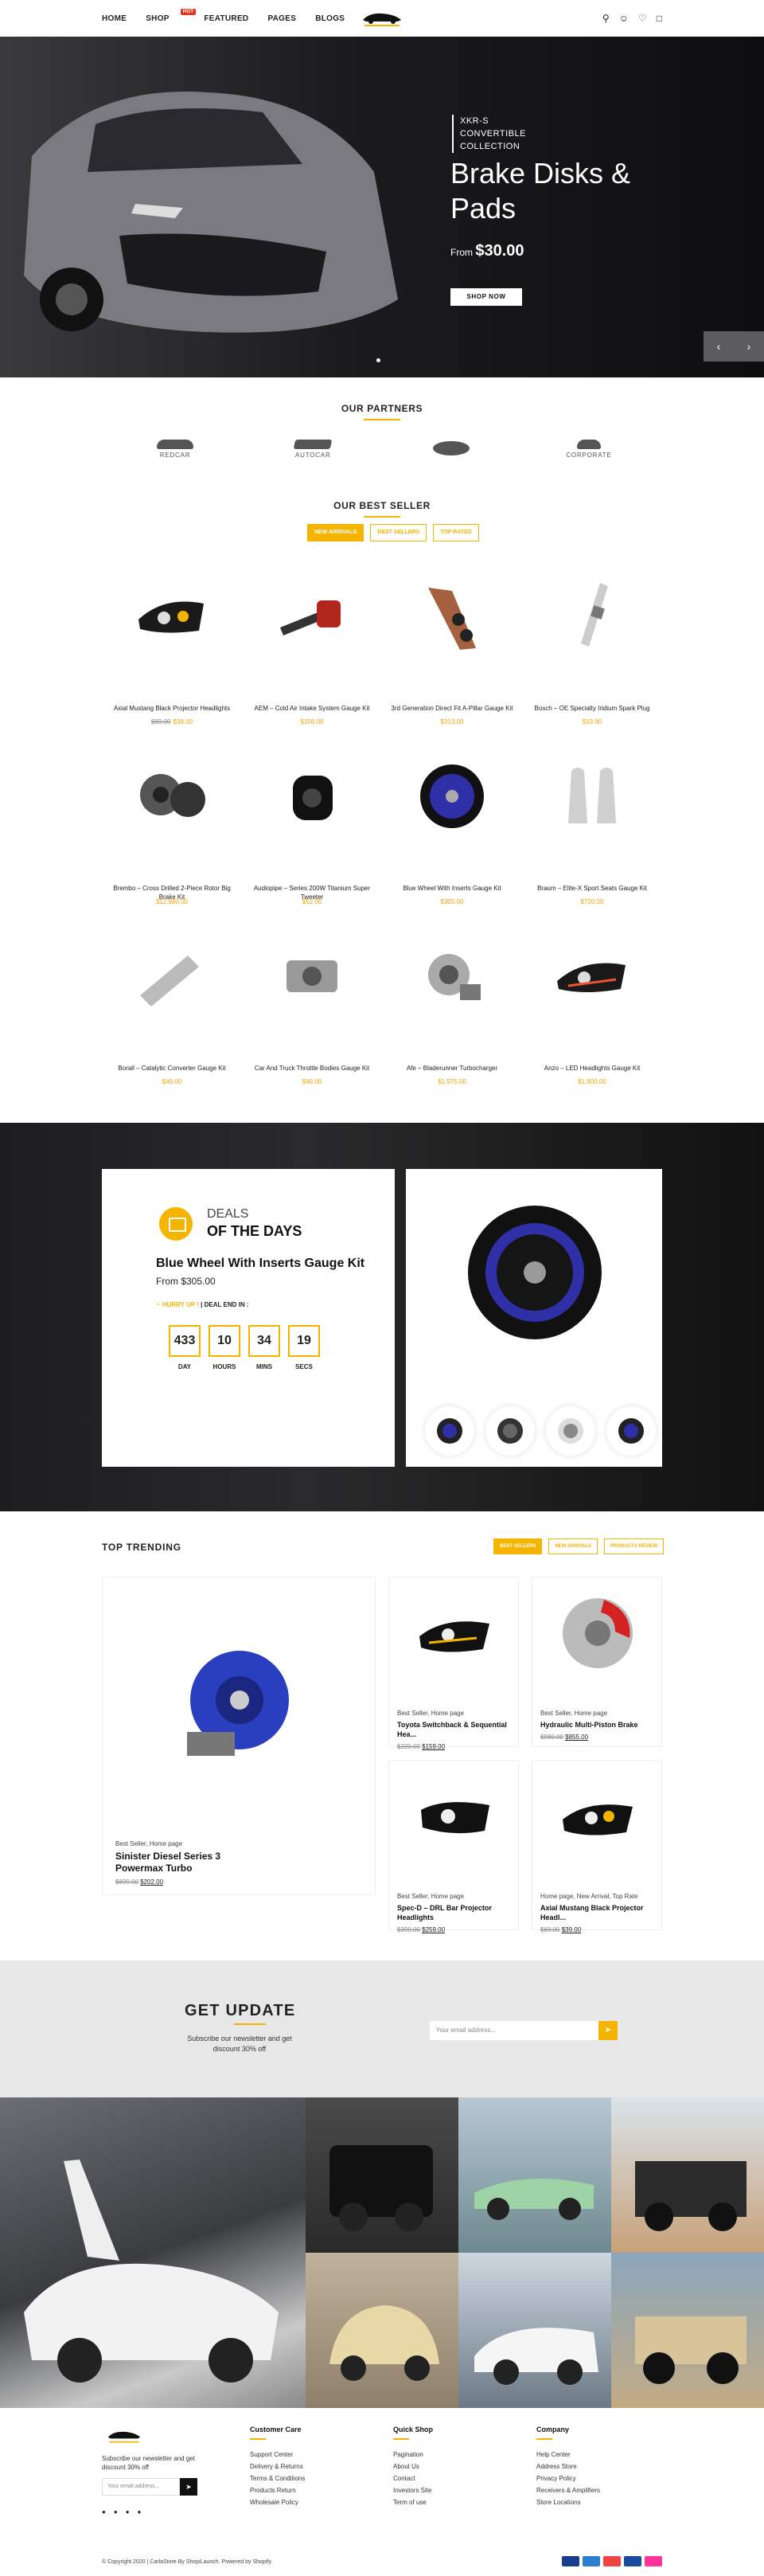 The height and width of the screenshot is (2576, 764). What do you see at coordinates (175, 449) in the screenshot?
I see `partner-logo: REDCAR` at bounding box center [175, 449].